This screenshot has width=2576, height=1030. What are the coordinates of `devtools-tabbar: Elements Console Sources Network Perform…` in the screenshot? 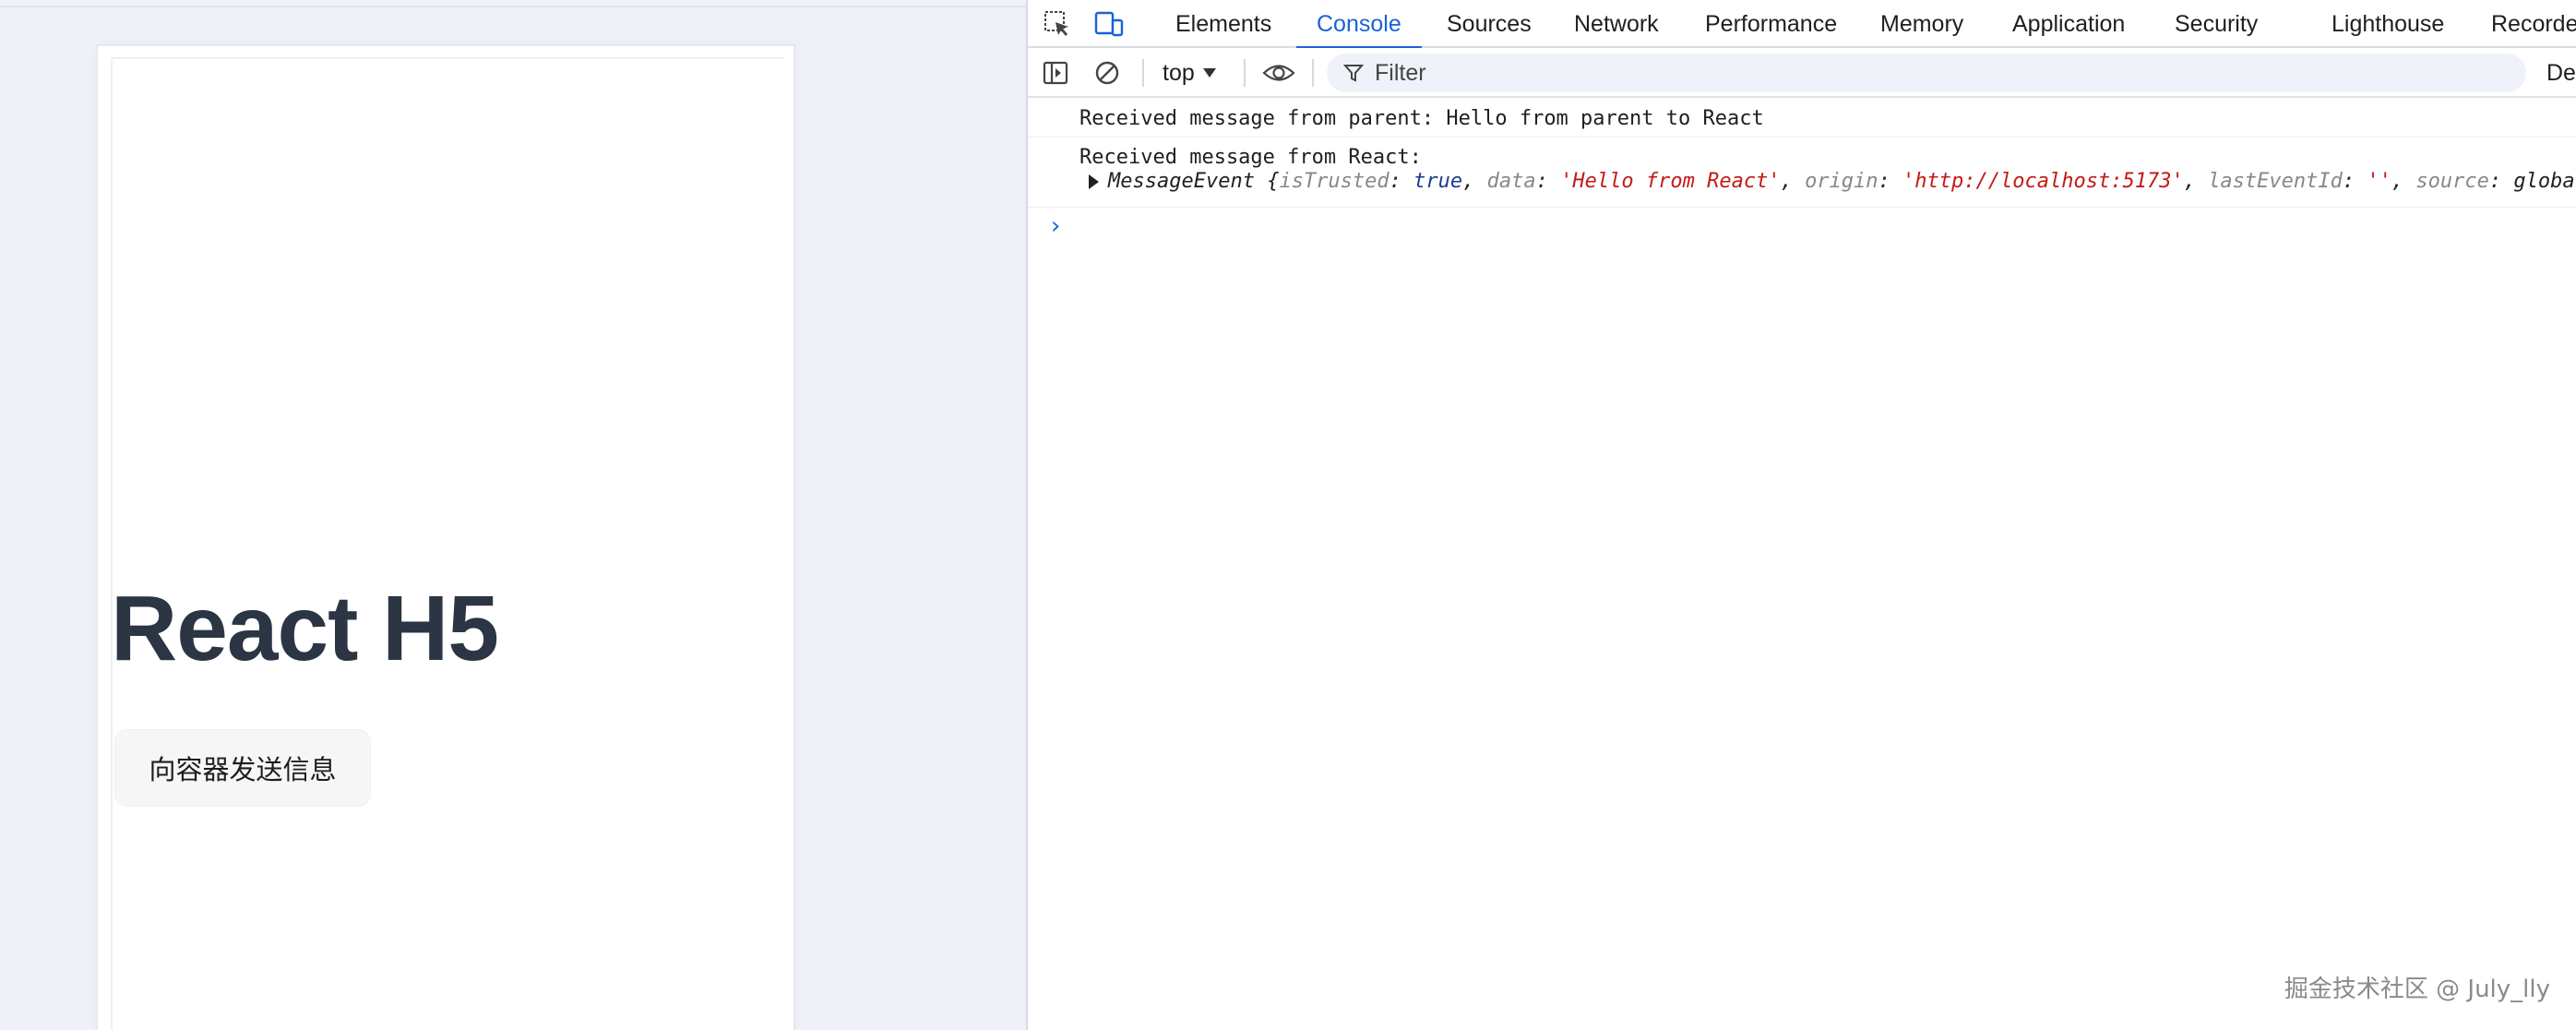 It's located at (1802, 25).